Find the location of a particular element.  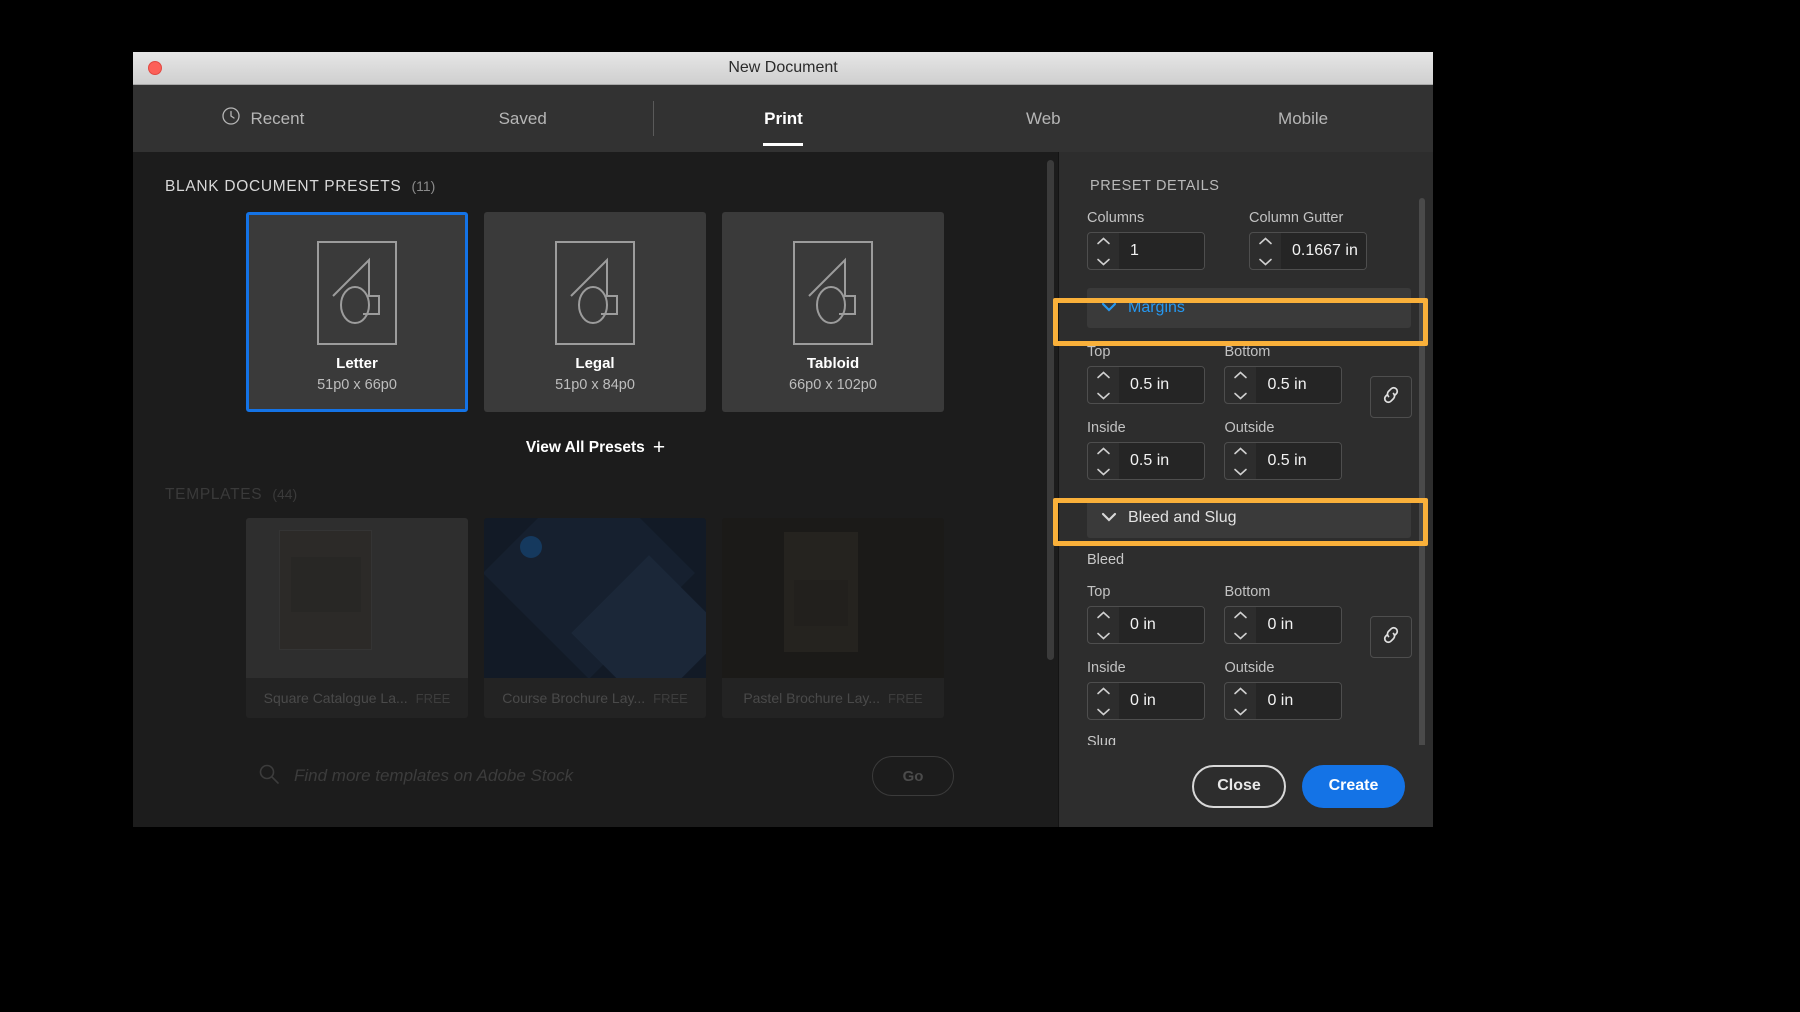

templates-title: TEMPLATES is located at coordinates (214, 494).